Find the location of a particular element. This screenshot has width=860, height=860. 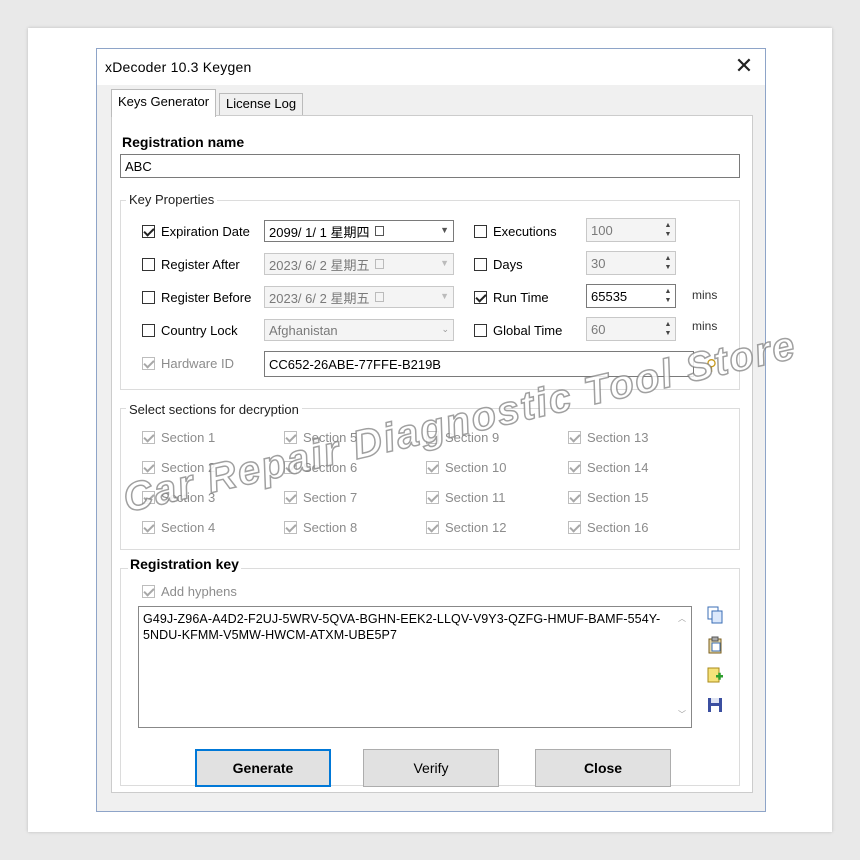

generate-button: Generate is located at coordinates (263, 768).